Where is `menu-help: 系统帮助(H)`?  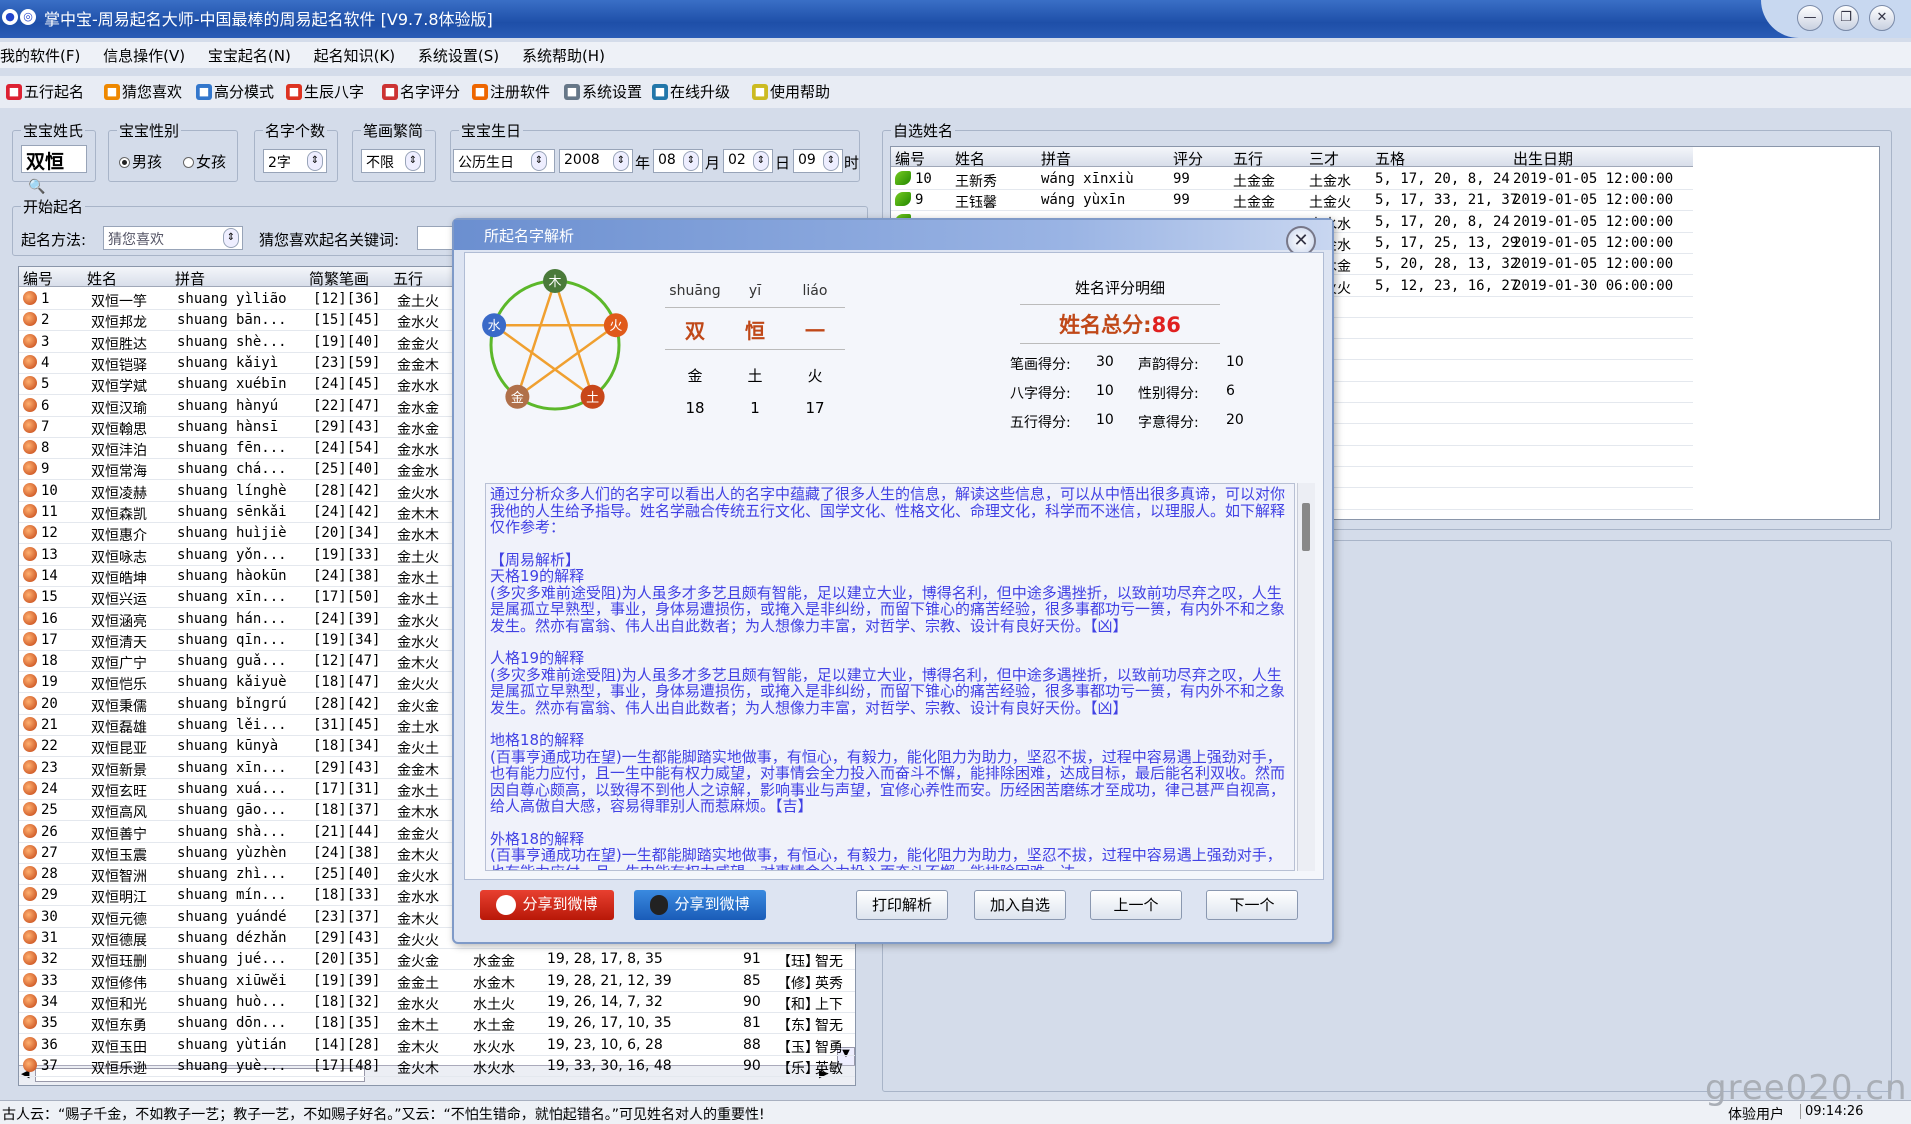
menu-help: 系统帮助(H) is located at coordinates (567, 54).